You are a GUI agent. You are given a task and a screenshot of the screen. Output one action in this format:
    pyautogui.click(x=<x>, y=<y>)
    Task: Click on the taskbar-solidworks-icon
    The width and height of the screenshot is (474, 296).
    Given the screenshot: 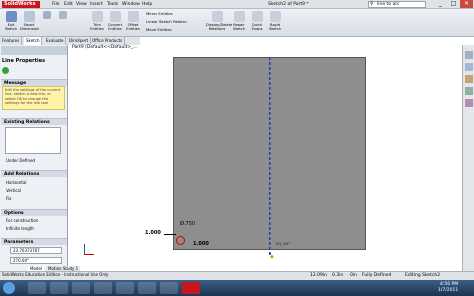 What is the action you would take?
    pyautogui.click(x=191, y=288)
    